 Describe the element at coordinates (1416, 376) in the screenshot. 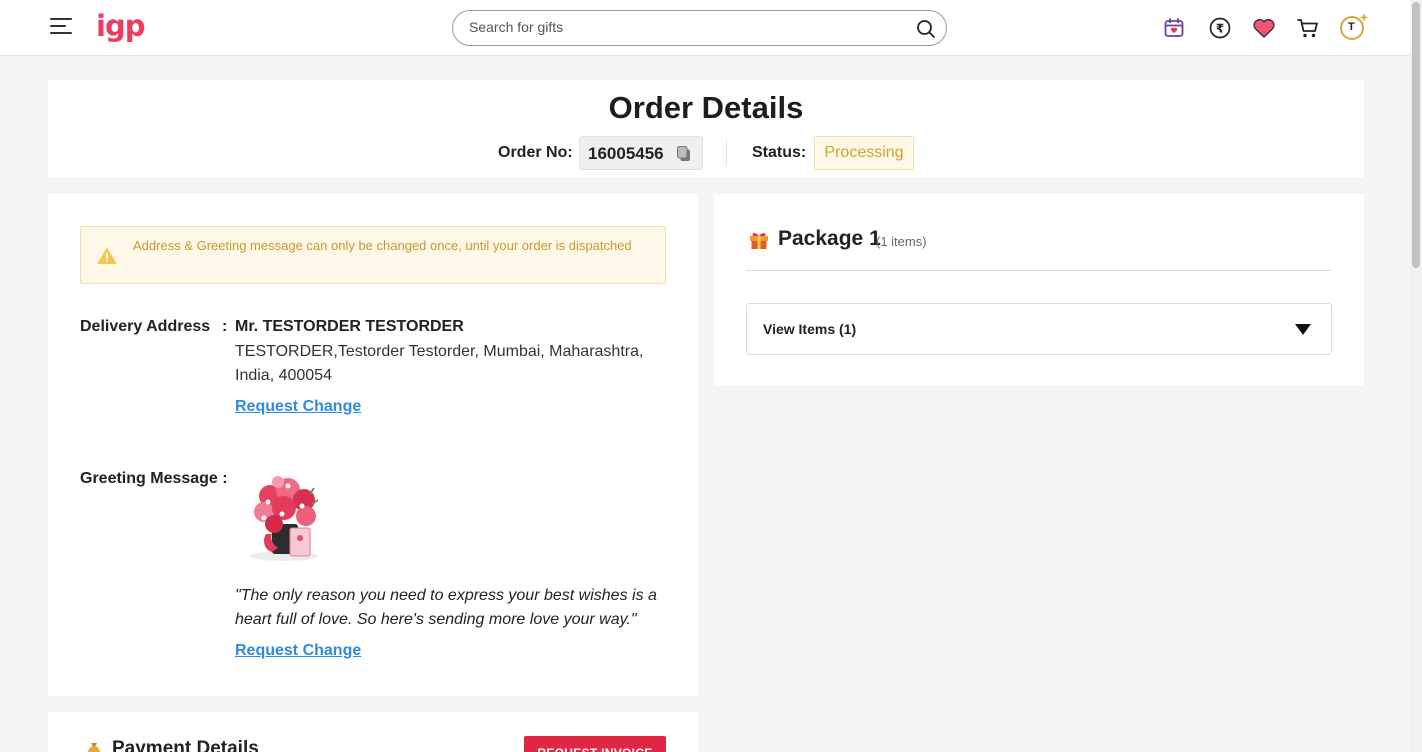

I see `scrollbar-track` at that location.